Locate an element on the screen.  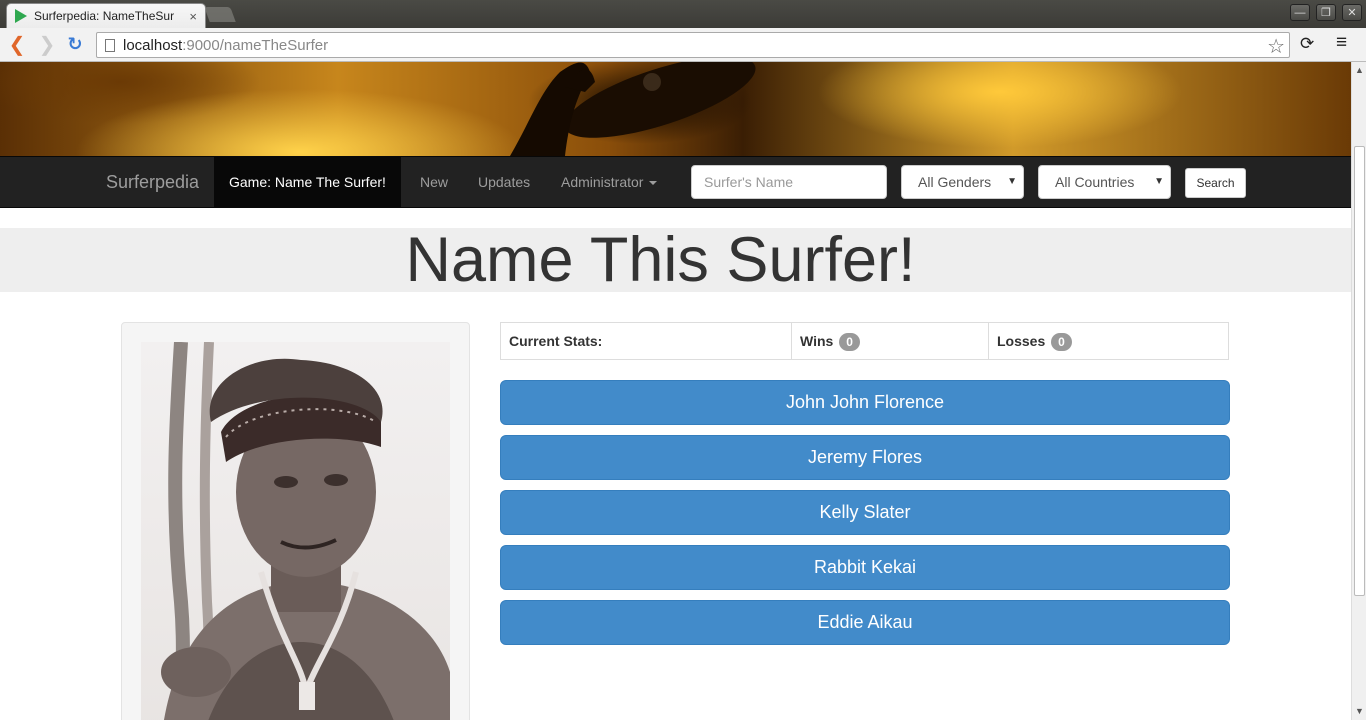
menu-icon: ≡ is located at coordinates (1341, 43).